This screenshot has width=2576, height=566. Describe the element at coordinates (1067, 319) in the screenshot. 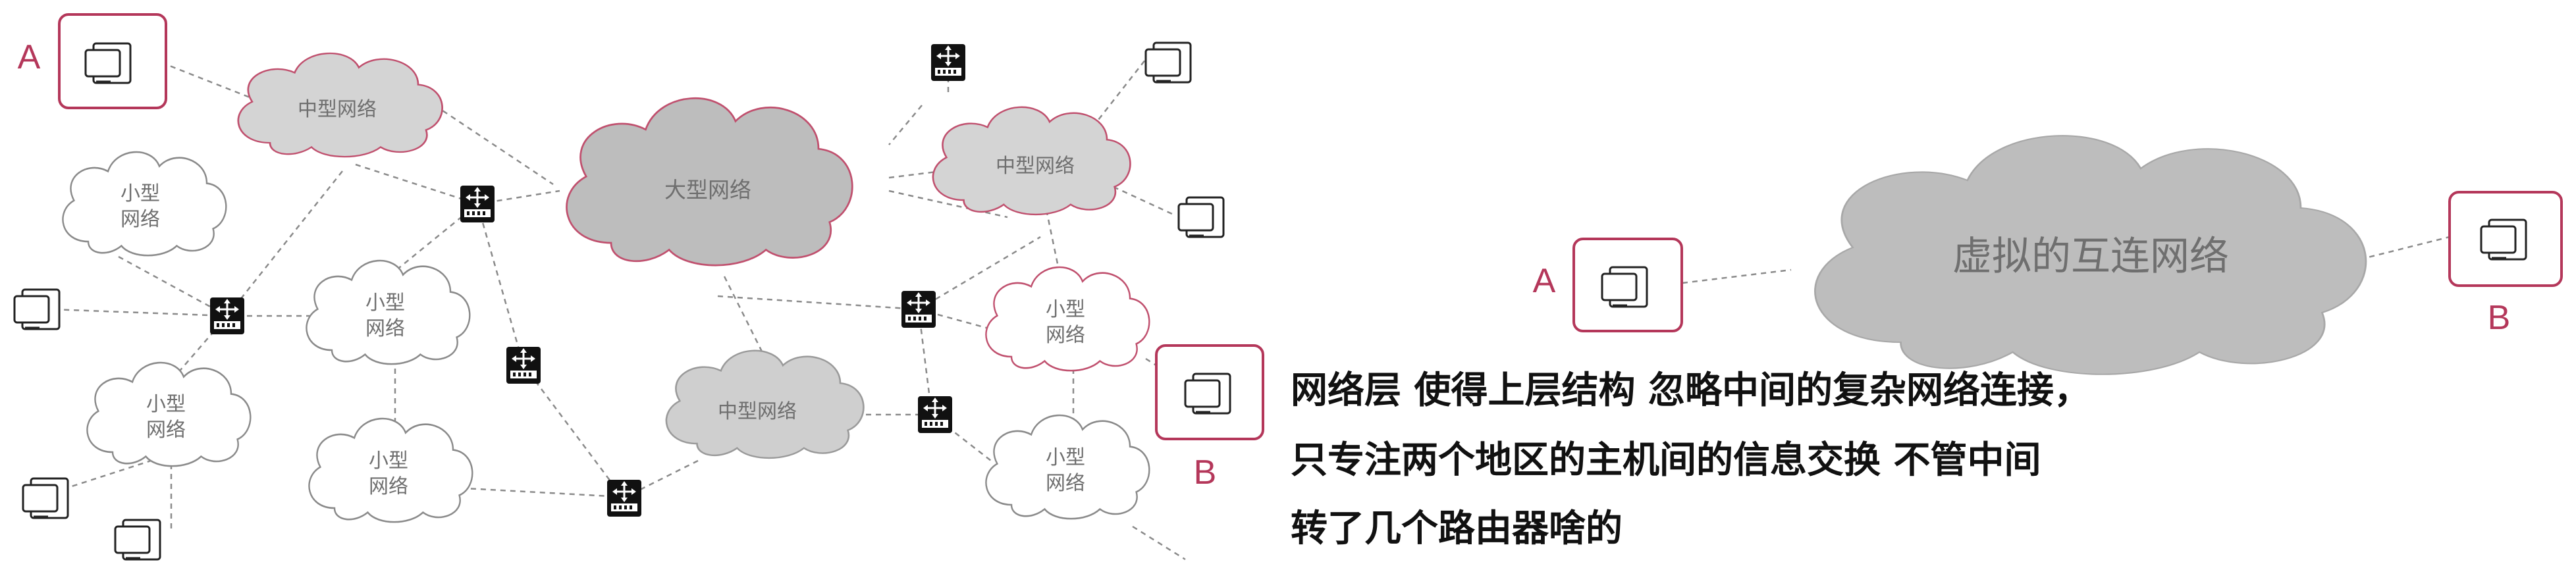

I see `cloud-small-5: 小型网络` at that location.